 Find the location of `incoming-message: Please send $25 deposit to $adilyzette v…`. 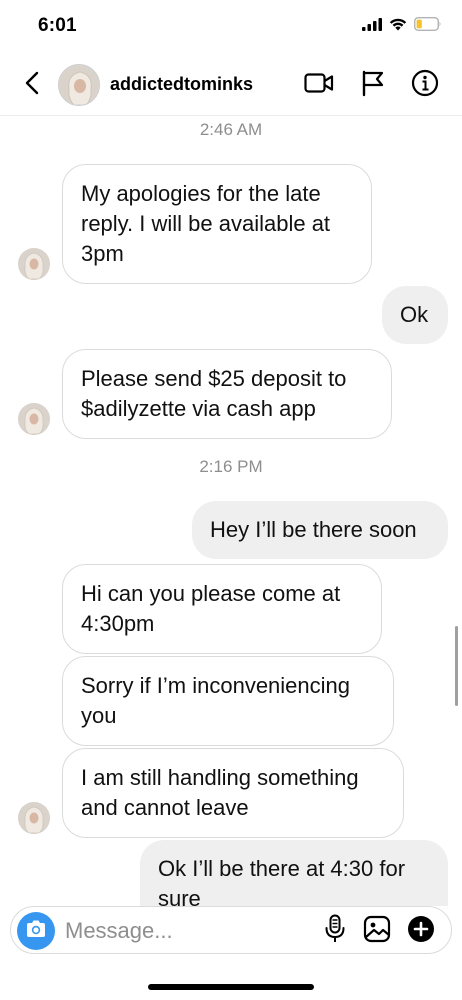

incoming-message: Please send $25 deposit to $adilyzette v… is located at coordinates (227, 394).